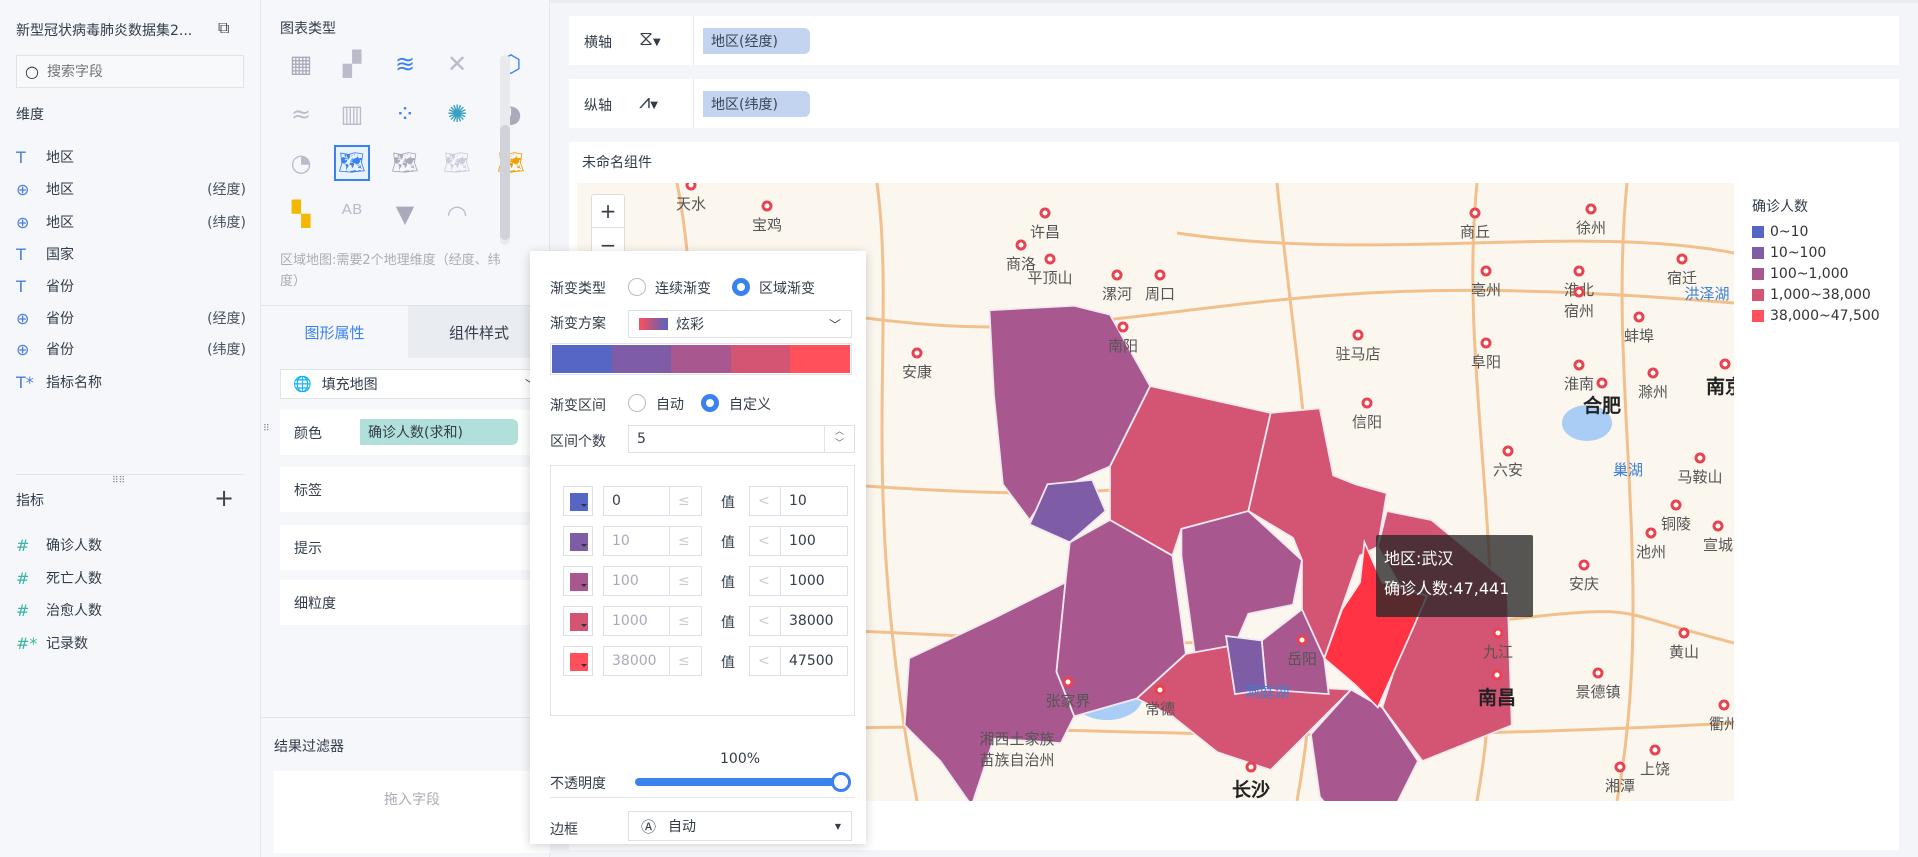 The width and height of the screenshot is (1918, 857). Describe the element at coordinates (750, 404) in the screenshot. I see `radio-custom-label: 自定义` at that location.